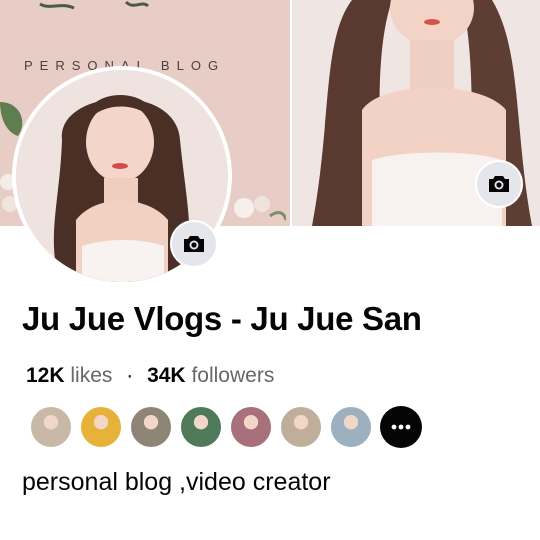  I want to click on edit-profile-picture-button, so click(194, 244).